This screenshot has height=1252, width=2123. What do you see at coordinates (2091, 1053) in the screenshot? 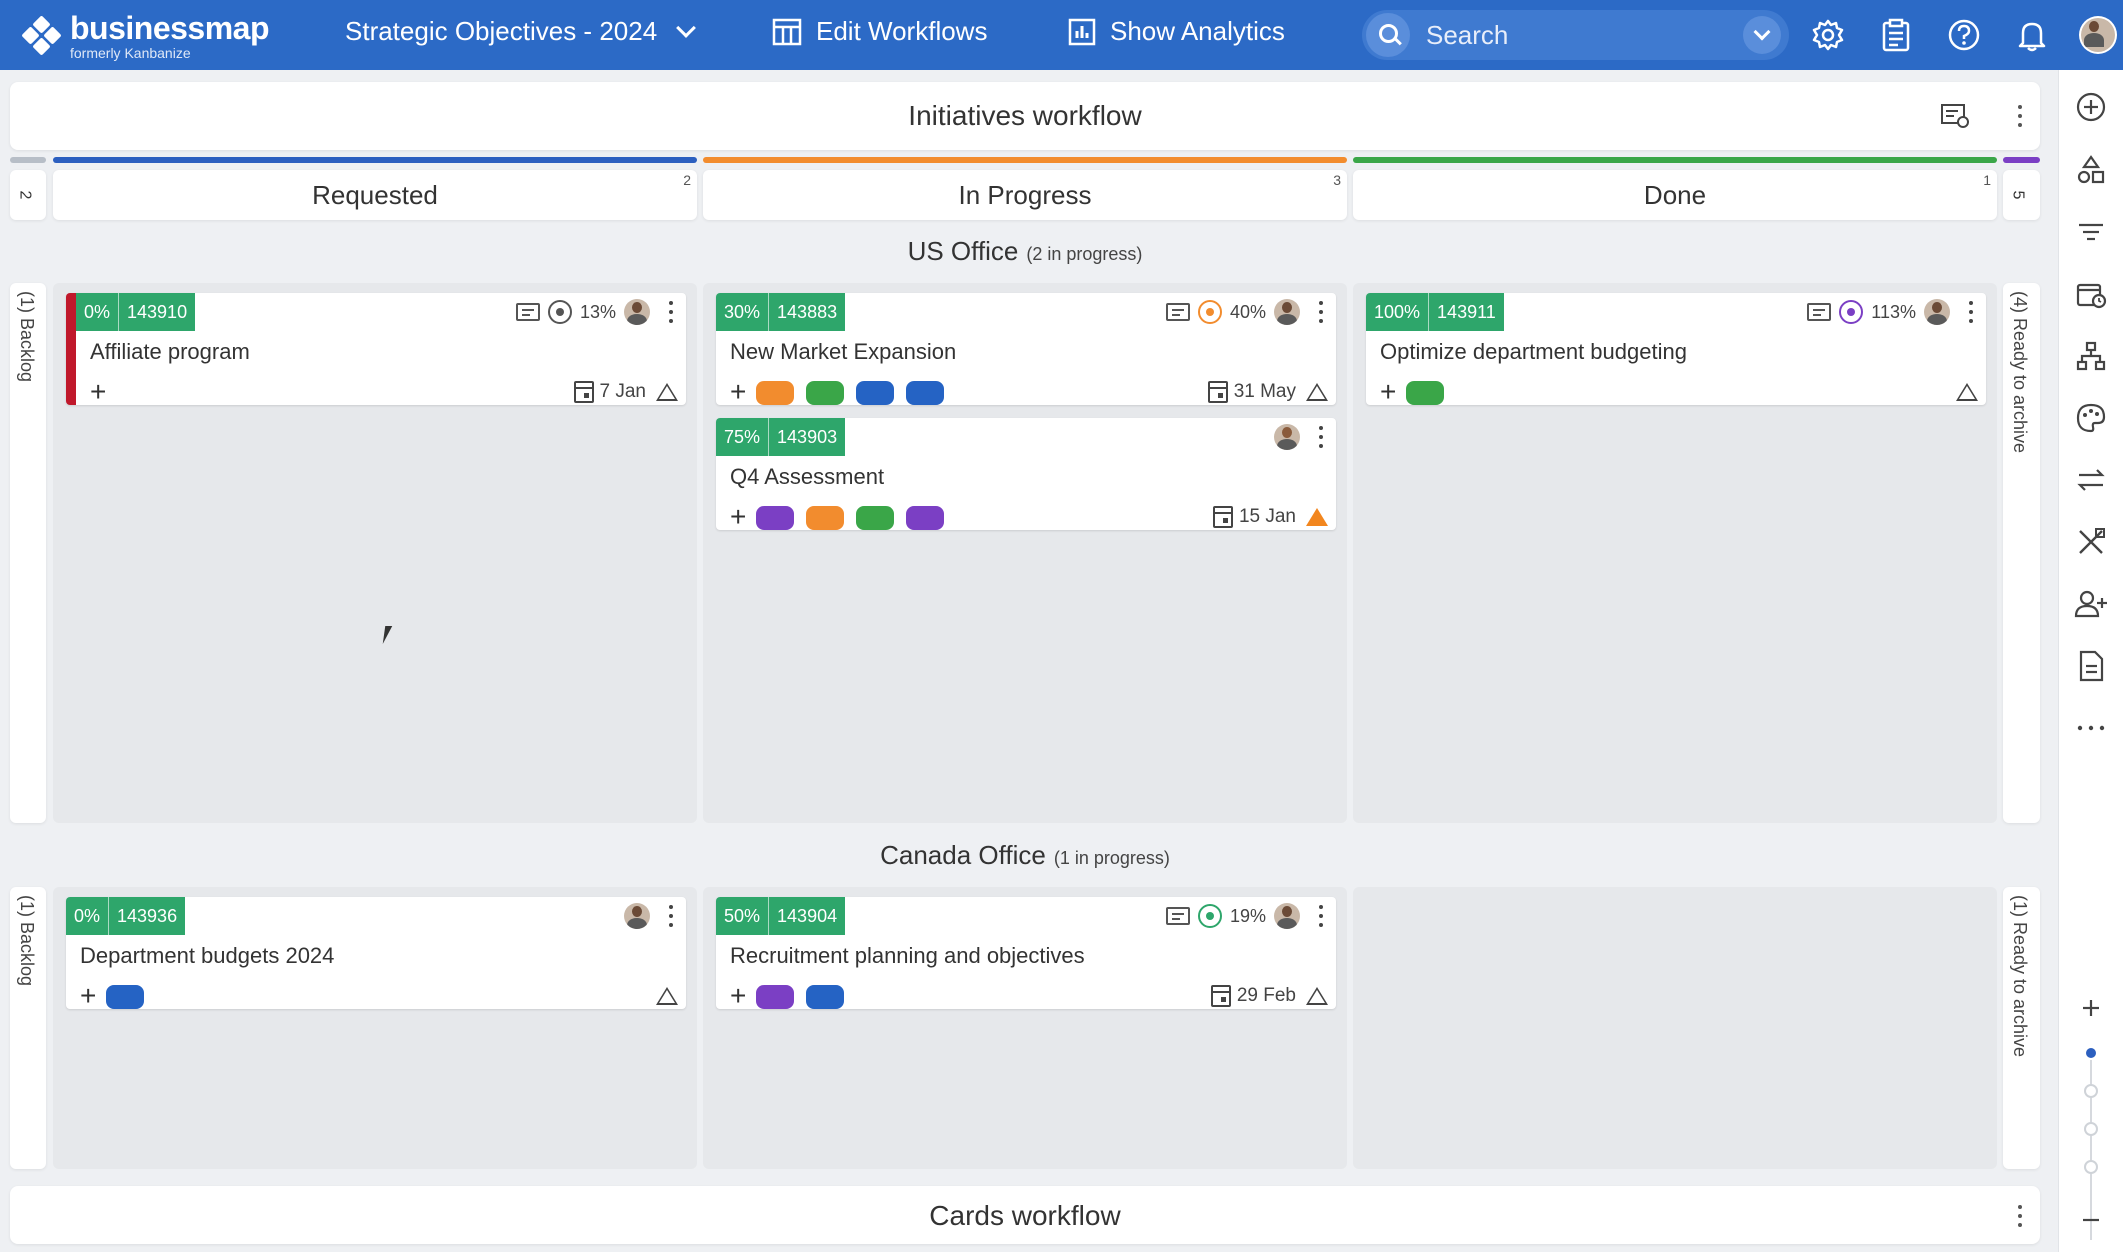
I see `zoom-slider-handle` at bounding box center [2091, 1053].